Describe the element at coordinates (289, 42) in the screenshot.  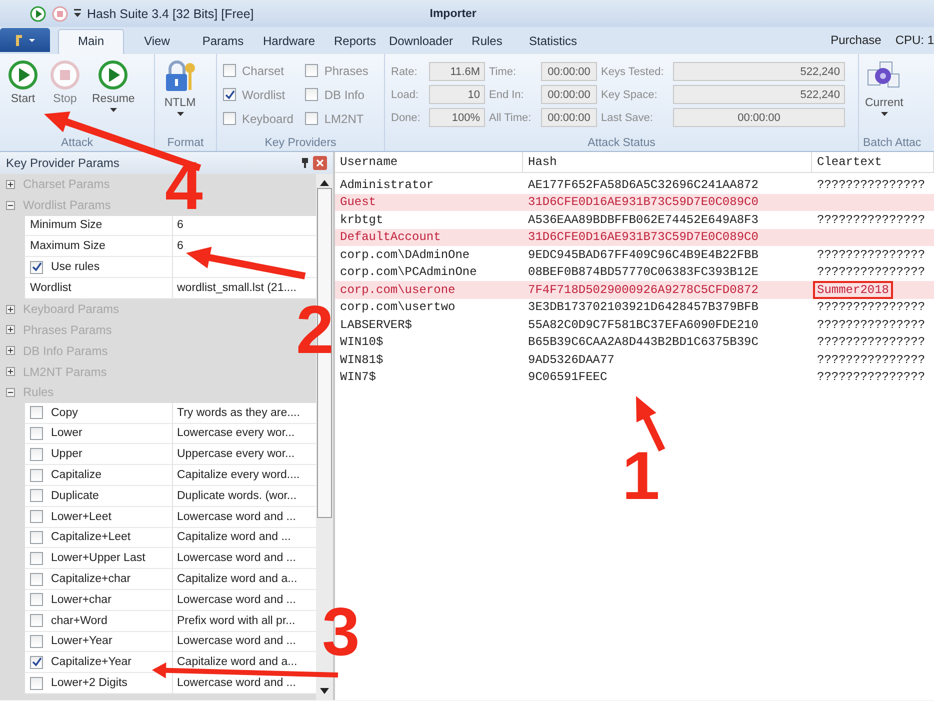
I see `ribbon-tab: Hardware` at that location.